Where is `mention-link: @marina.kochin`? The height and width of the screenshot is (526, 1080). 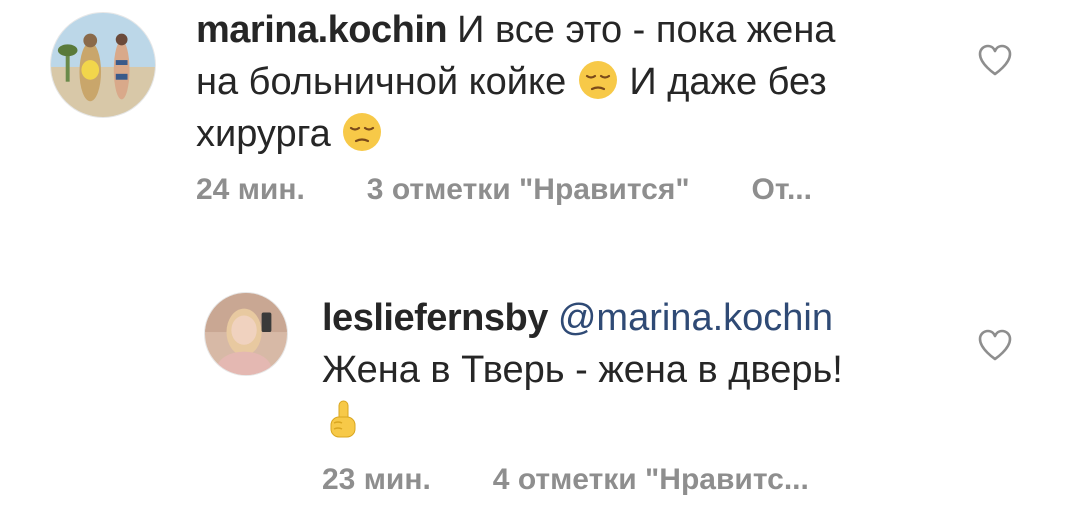 mention-link: @marina.kochin is located at coordinates (695, 318).